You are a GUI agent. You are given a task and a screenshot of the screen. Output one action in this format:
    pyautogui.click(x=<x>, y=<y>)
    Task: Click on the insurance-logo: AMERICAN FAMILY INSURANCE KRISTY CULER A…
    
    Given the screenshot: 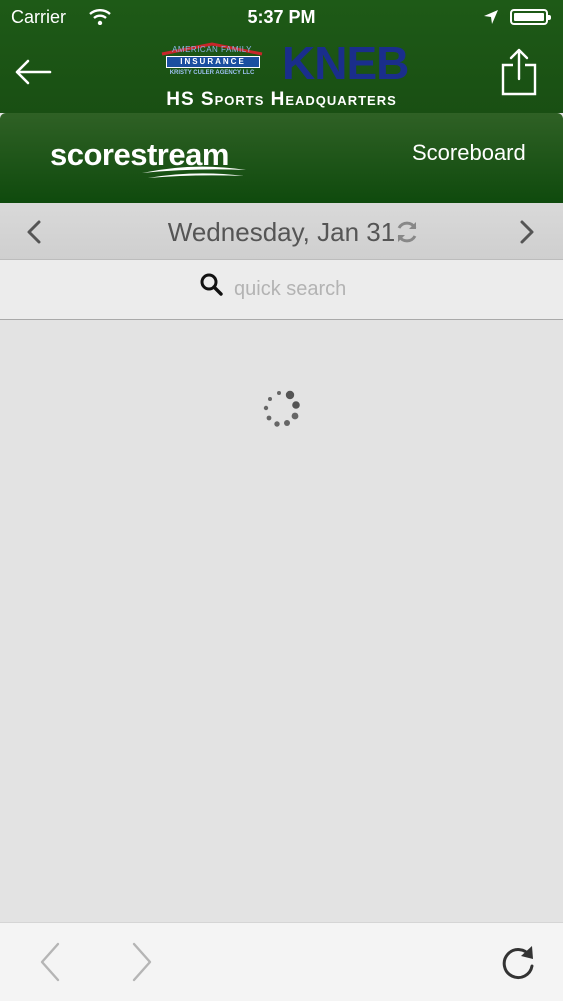 What is the action you would take?
    pyautogui.click(x=212, y=64)
    